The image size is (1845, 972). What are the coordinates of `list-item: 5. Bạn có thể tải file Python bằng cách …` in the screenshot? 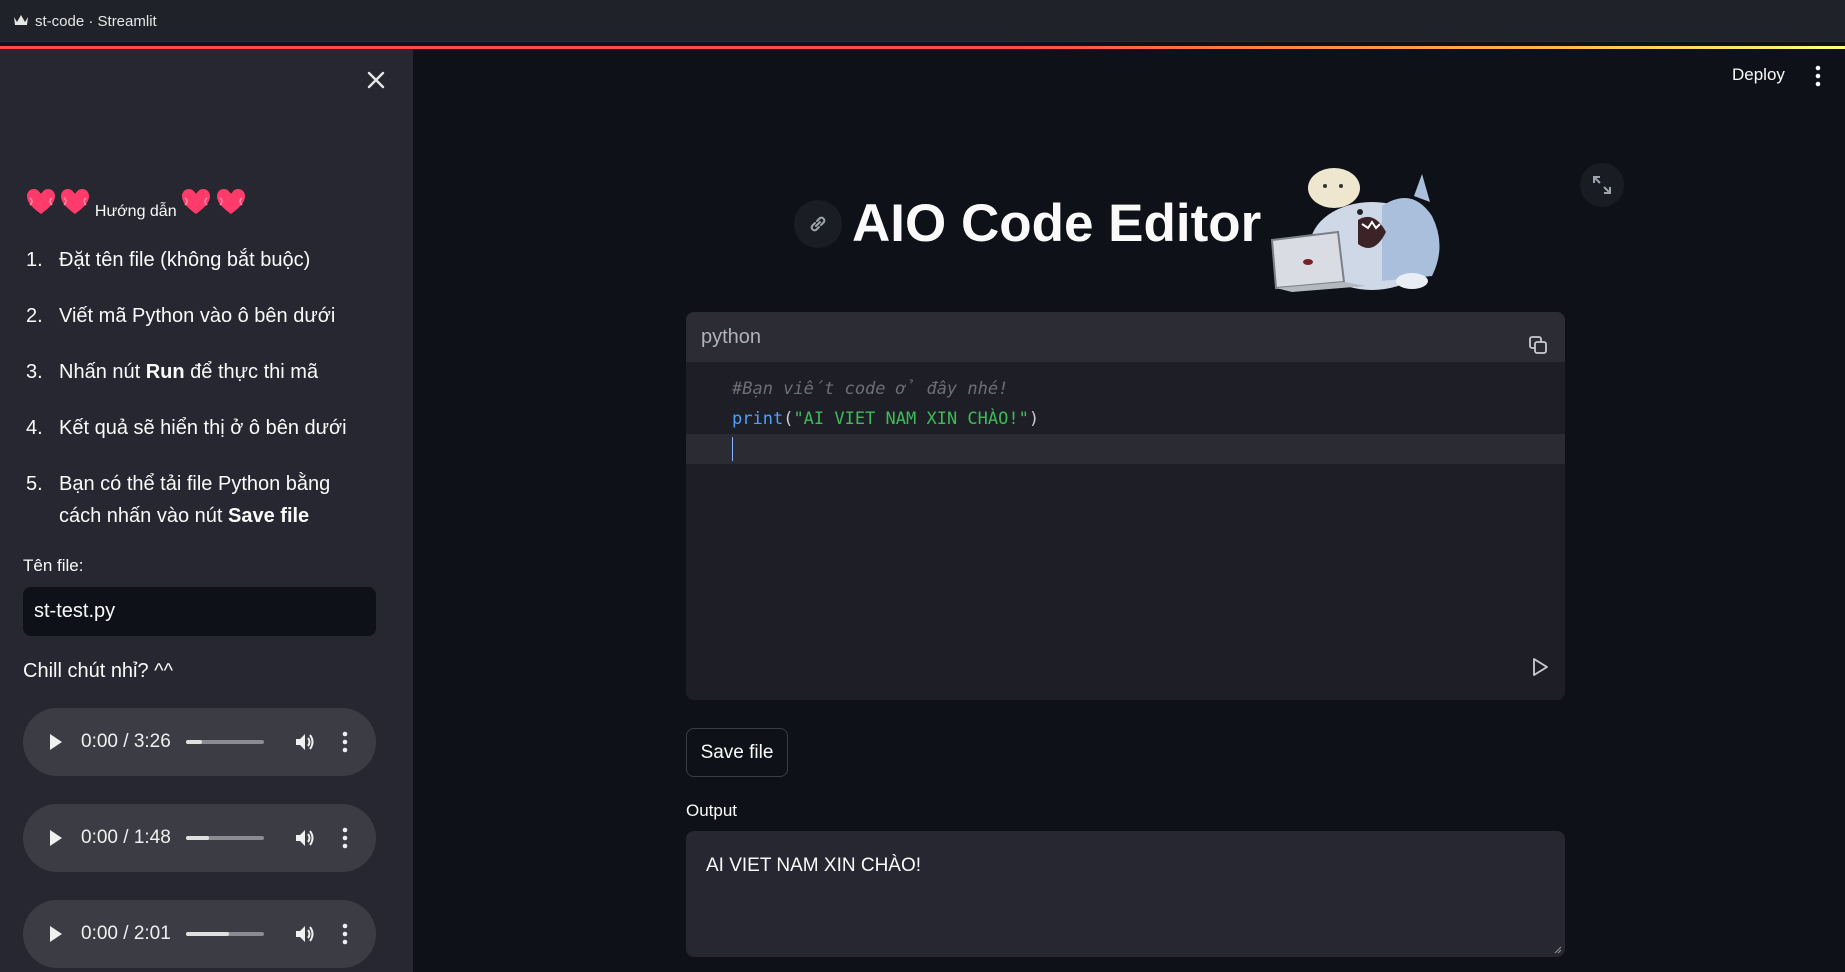 It's located at (181, 500).